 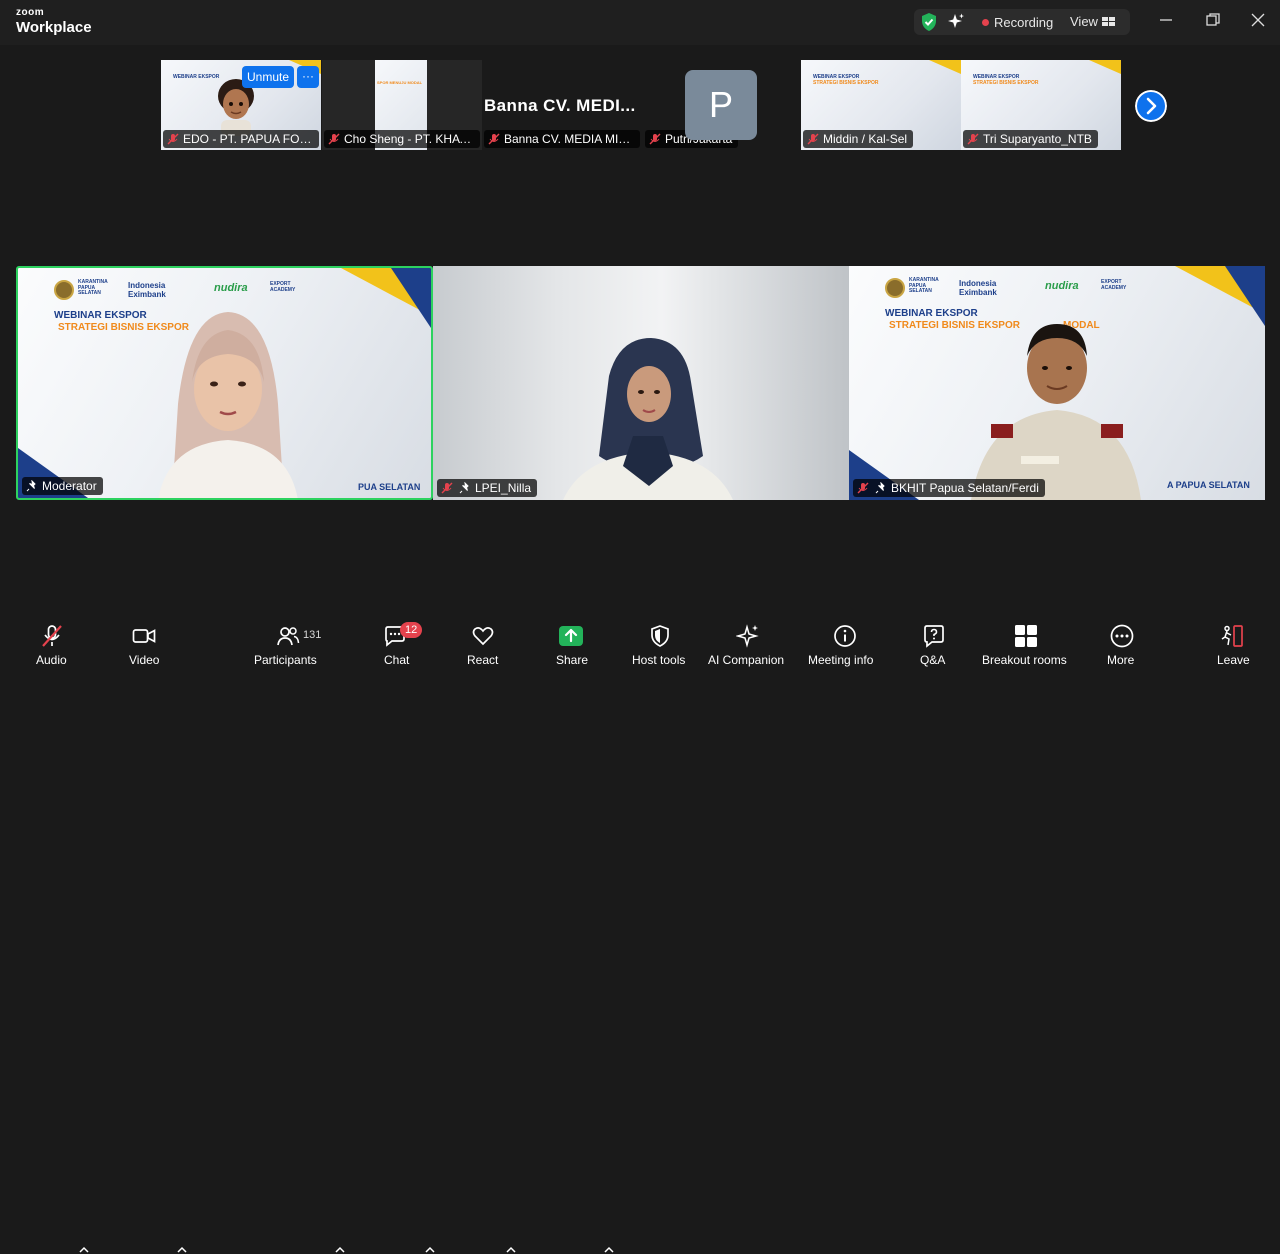 I want to click on participants-count: 131, so click(x=312, y=635).